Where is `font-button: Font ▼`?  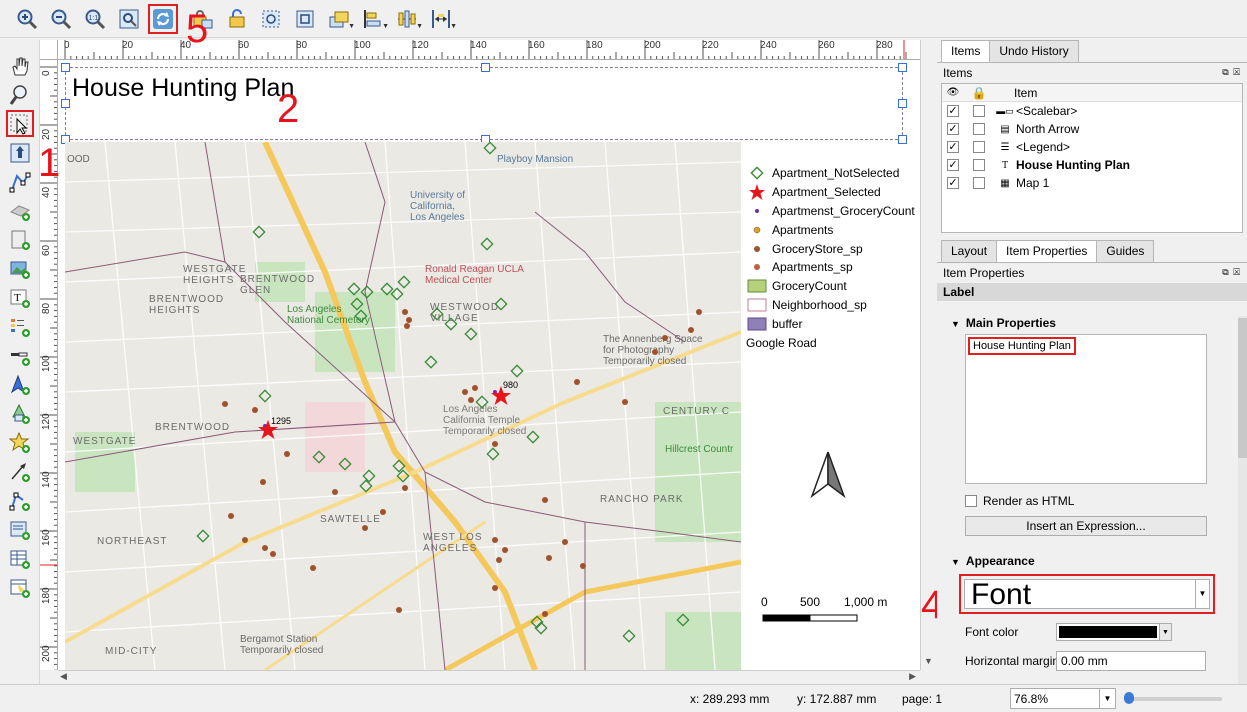 font-button: Font ▼ is located at coordinates (1087, 594).